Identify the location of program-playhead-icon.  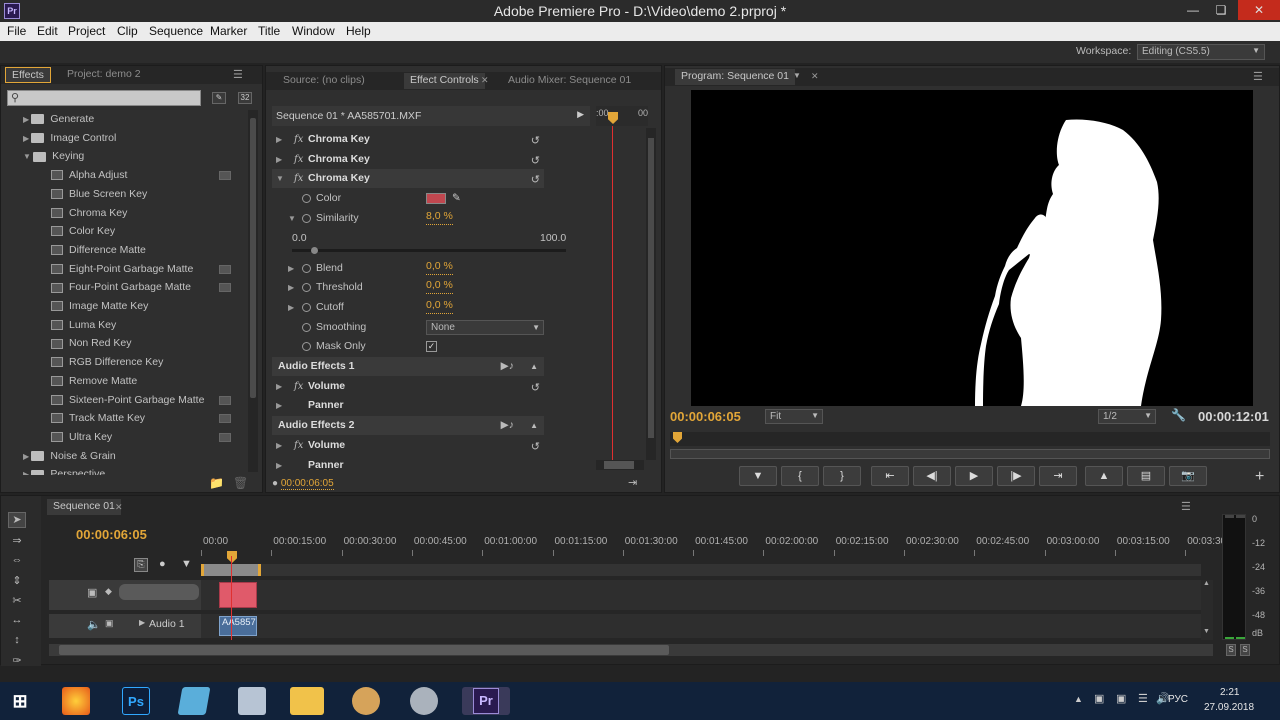
(677, 437).